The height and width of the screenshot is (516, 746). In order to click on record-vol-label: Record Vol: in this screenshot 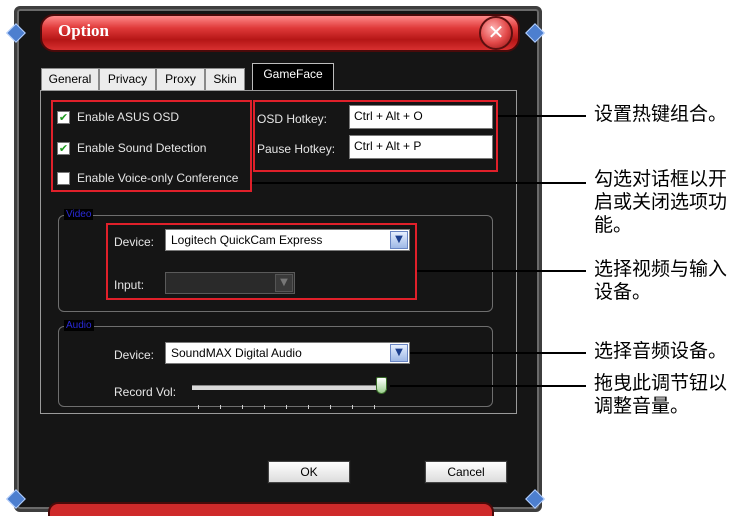, I will do `click(145, 392)`.